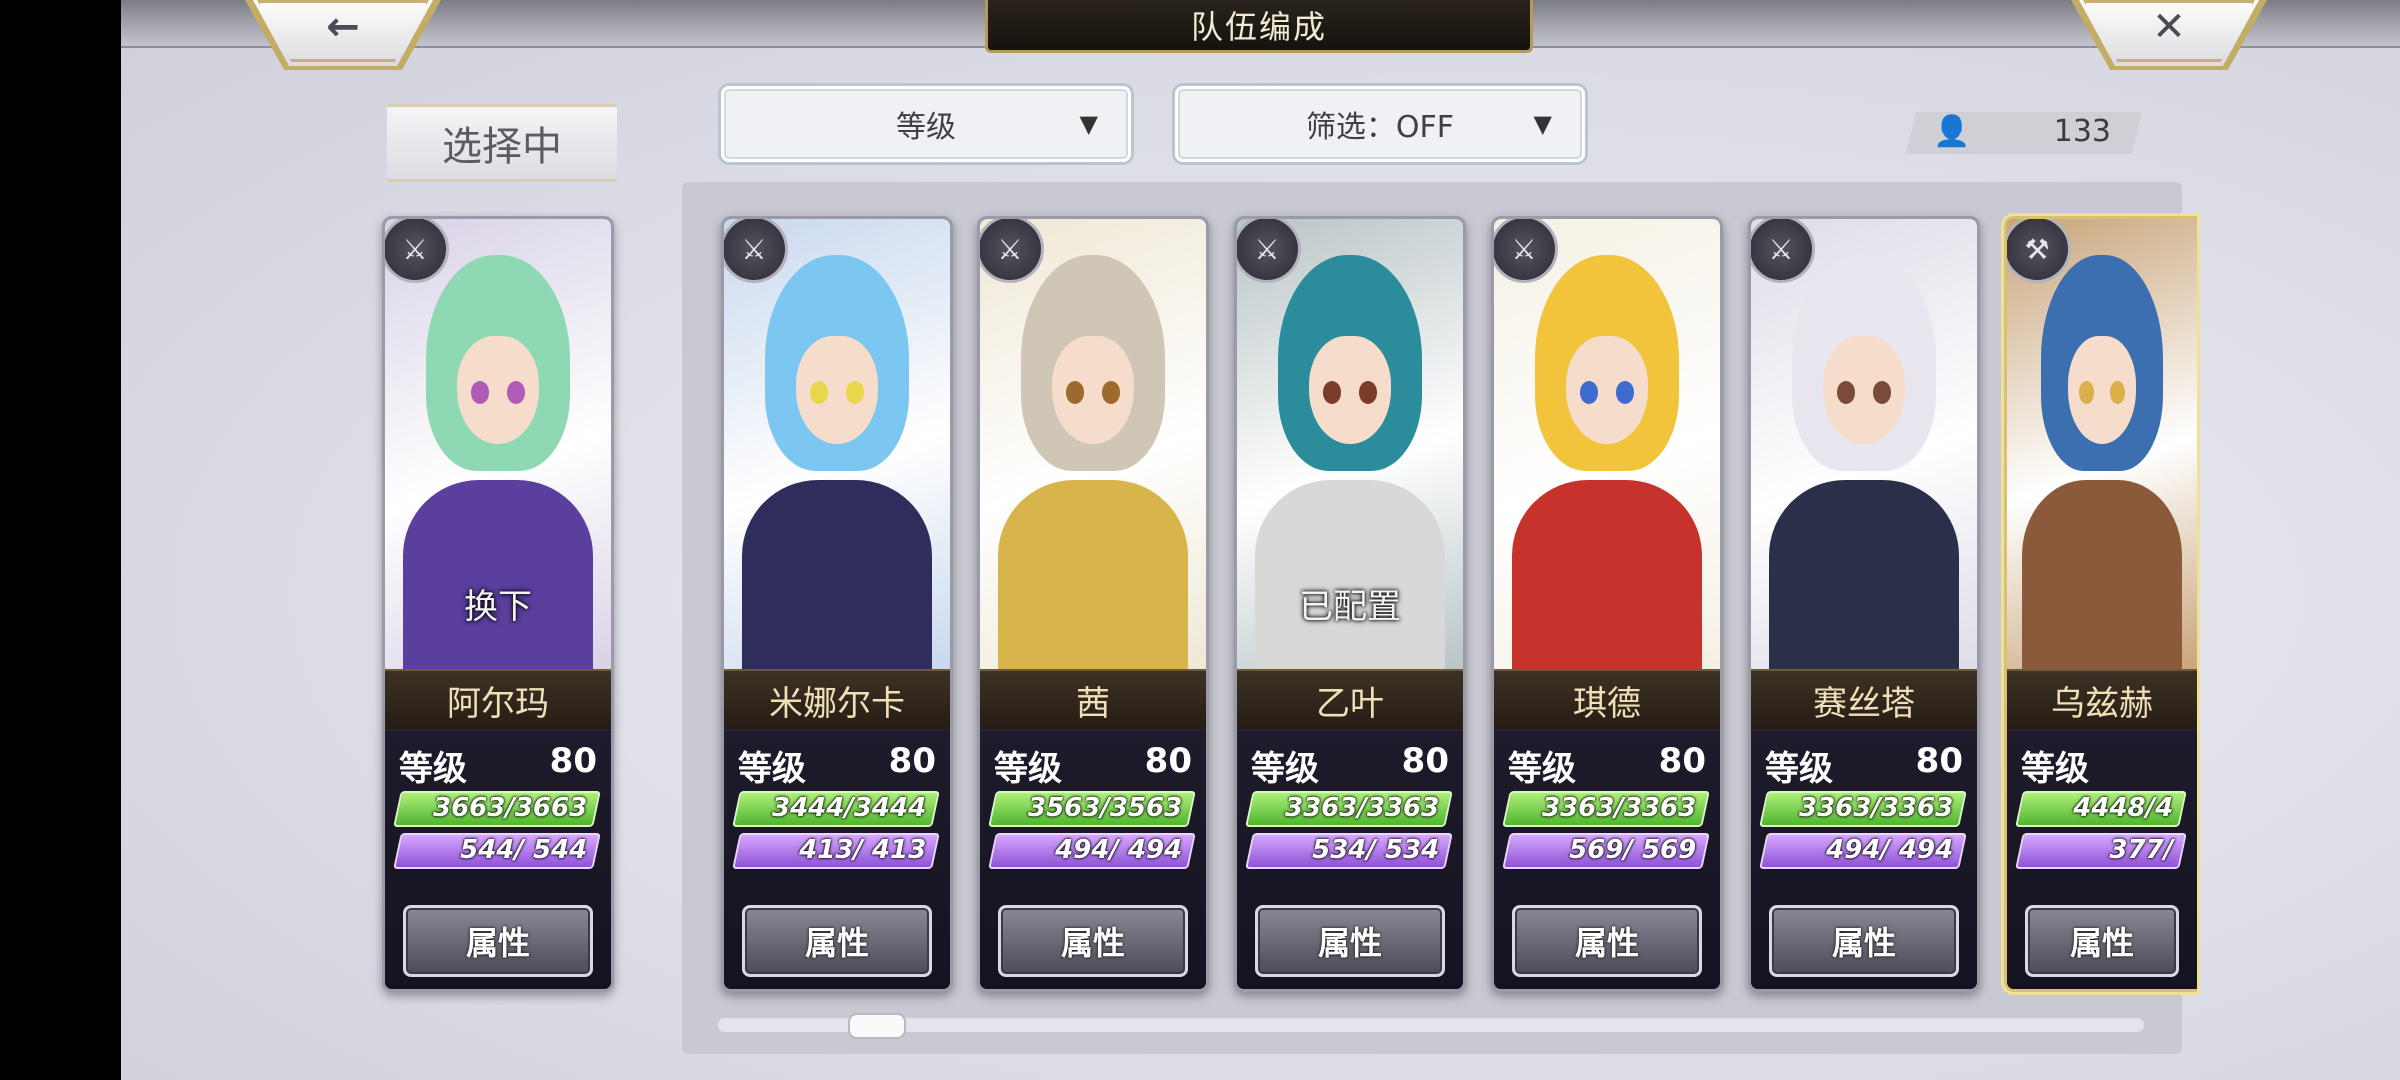 The height and width of the screenshot is (1080, 2400). What do you see at coordinates (1105, 808) in the screenshot?
I see `hp-value: 3563/3563` at bounding box center [1105, 808].